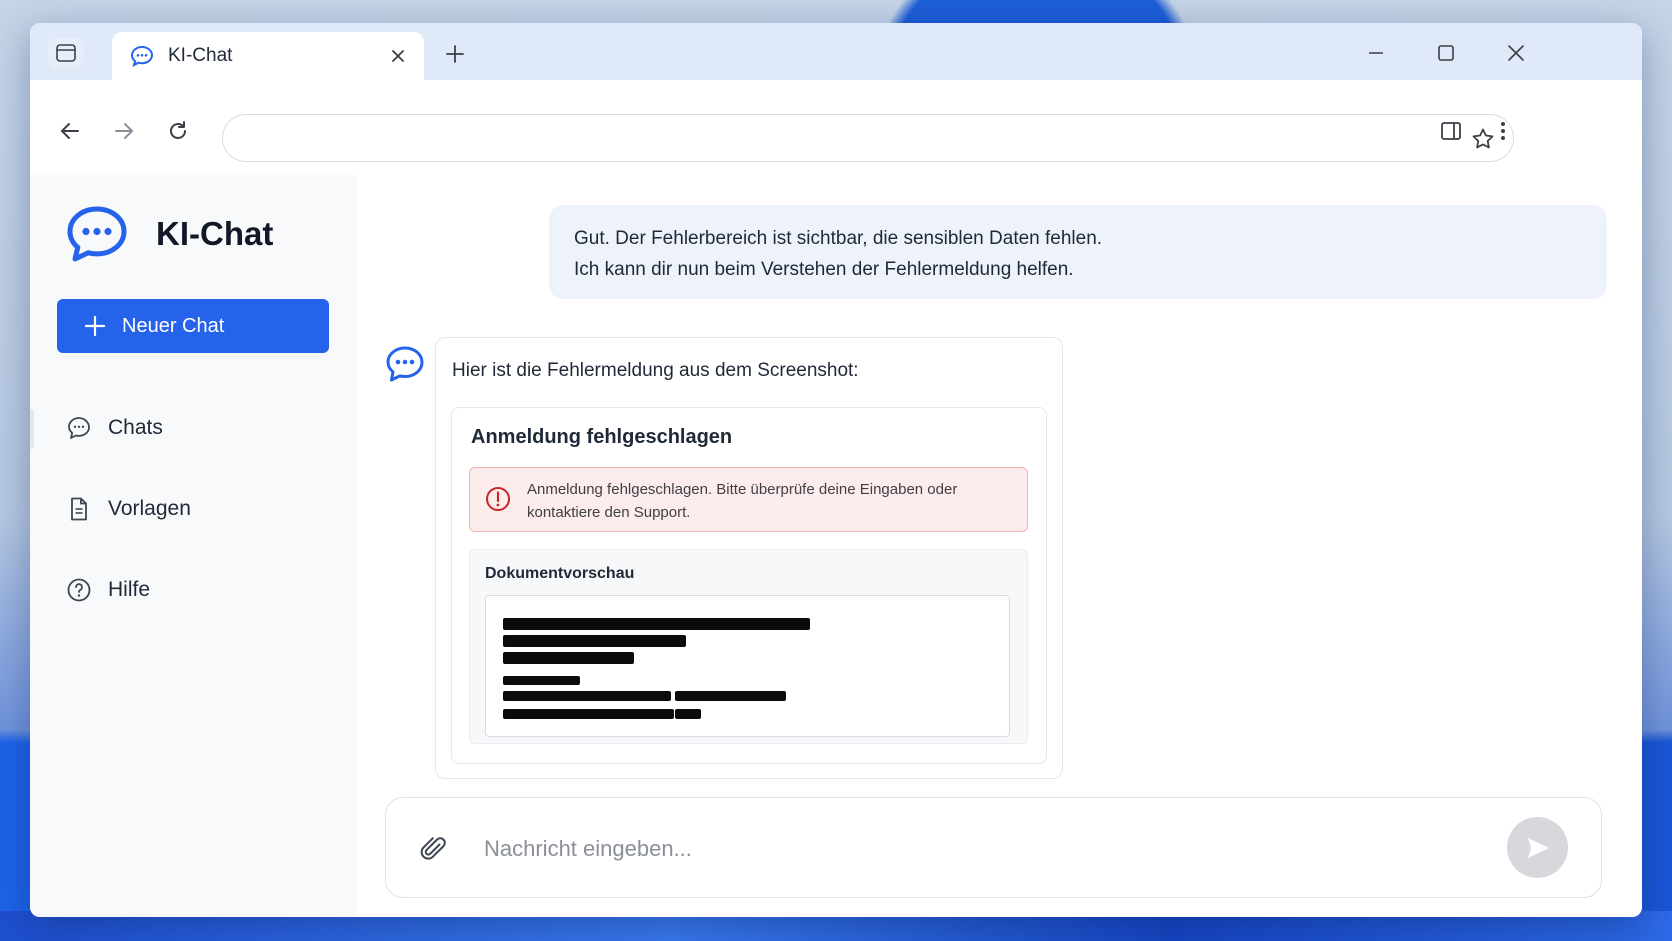 This screenshot has height=941, width=1672. Describe the element at coordinates (747, 666) in the screenshot. I see `redacted-document` at that location.